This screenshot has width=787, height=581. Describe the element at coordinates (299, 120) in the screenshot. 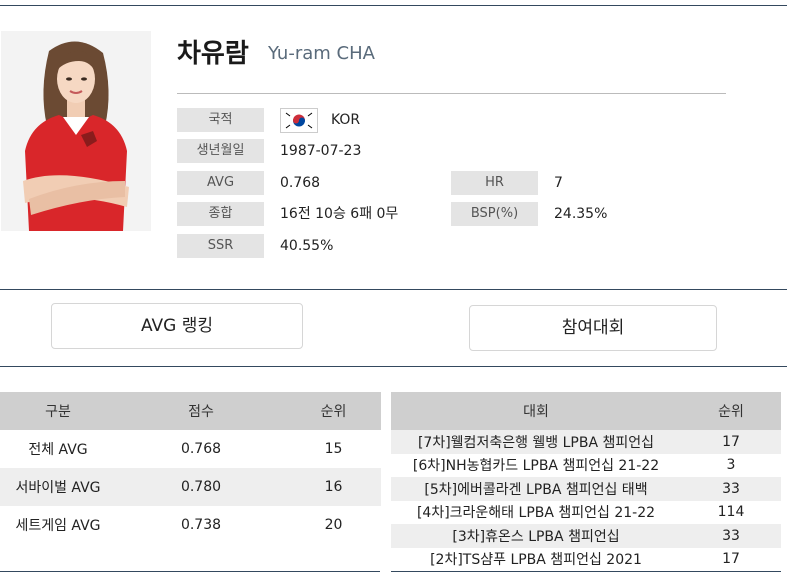

I see `korea-flag-icon` at that location.